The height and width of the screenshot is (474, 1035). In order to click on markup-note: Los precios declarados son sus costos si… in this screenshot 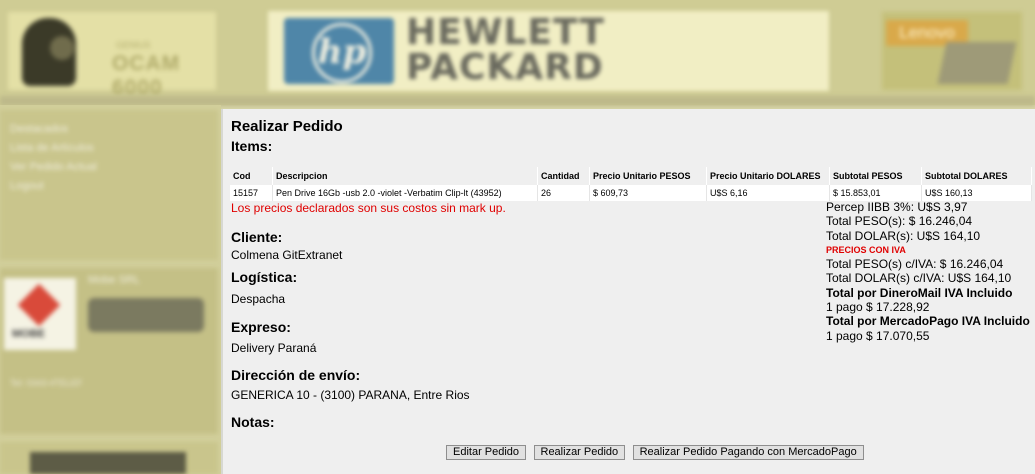, I will do `click(368, 208)`.